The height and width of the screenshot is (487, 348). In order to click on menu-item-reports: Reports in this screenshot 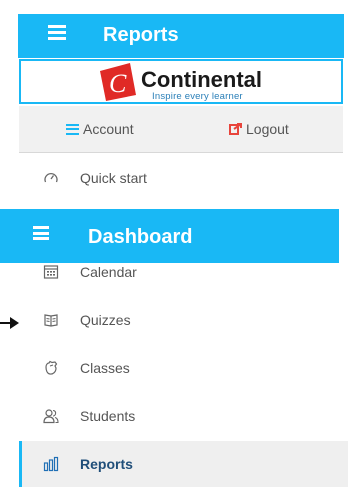, I will do `click(183, 464)`.